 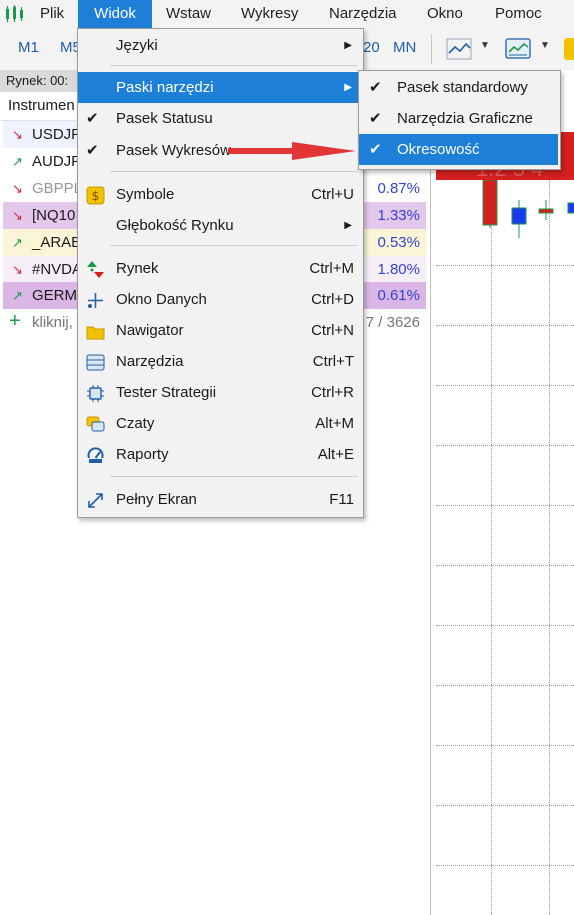 What do you see at coordinates (95, 299) in the screenshot?
I see `crosshair-icon` at bounding box center [95, 299].